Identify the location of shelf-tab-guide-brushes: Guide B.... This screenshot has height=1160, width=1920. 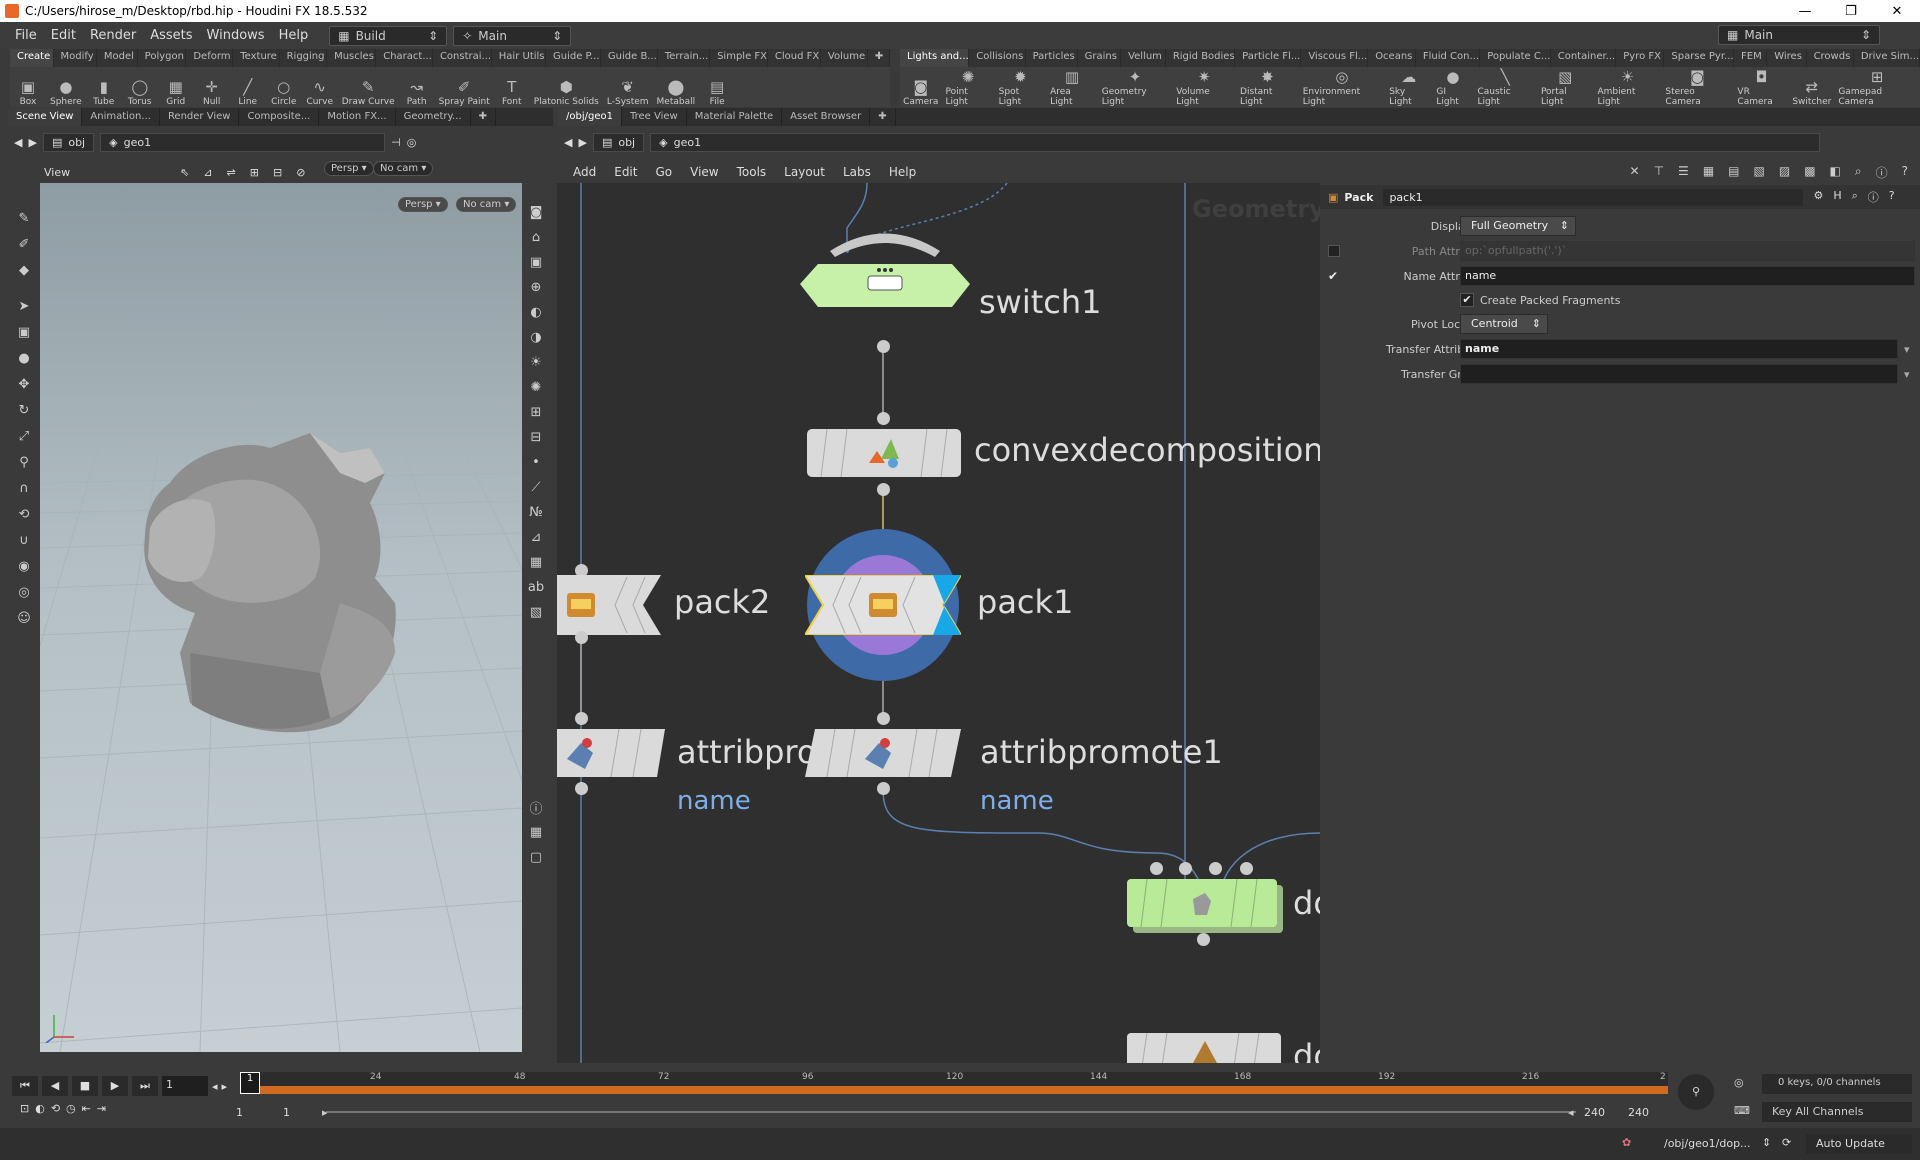
(629, 58).